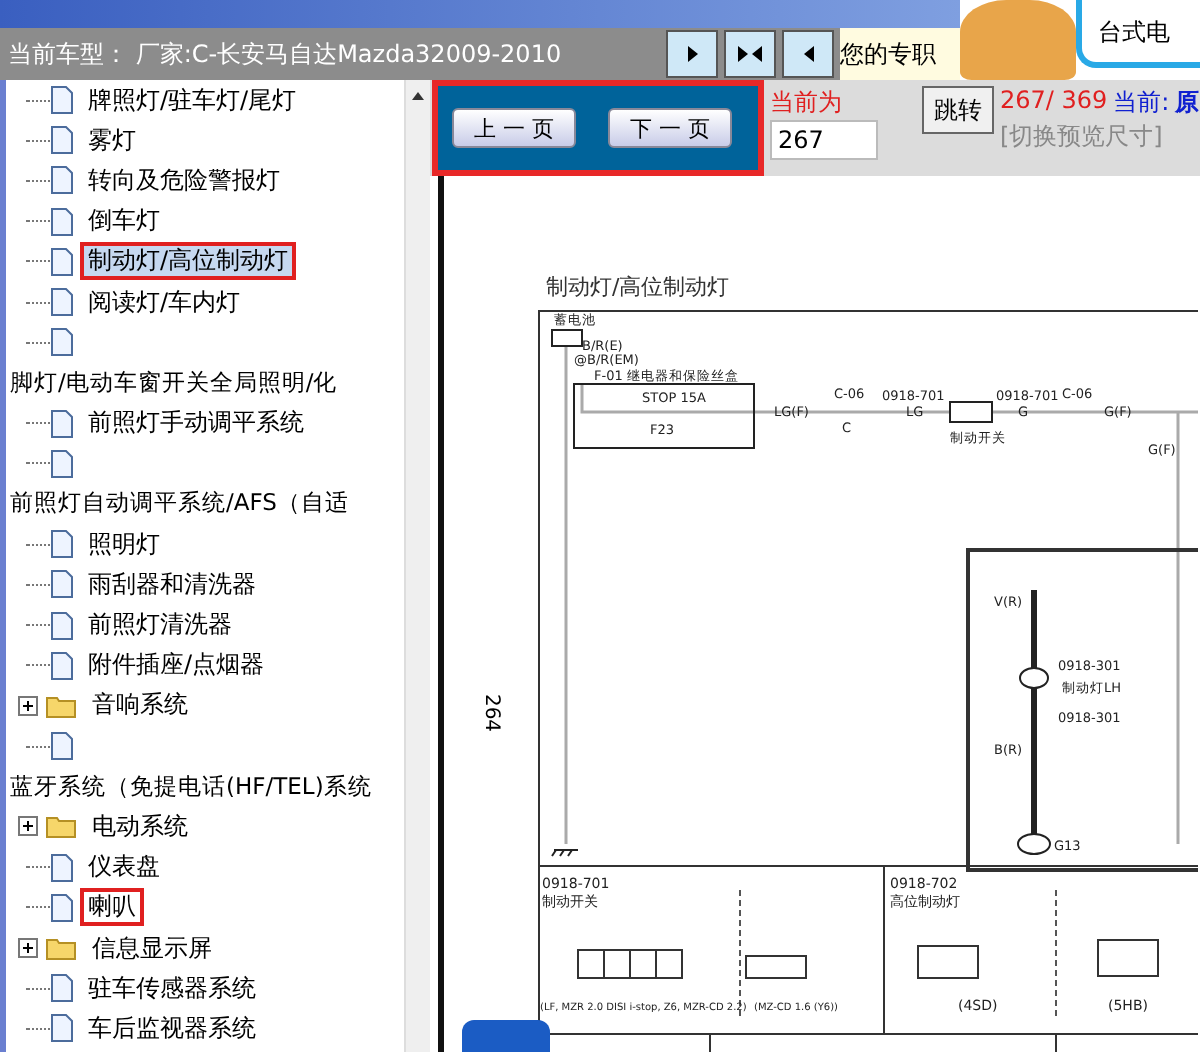  I want to click on connector-symbol, so click(1034, 678).